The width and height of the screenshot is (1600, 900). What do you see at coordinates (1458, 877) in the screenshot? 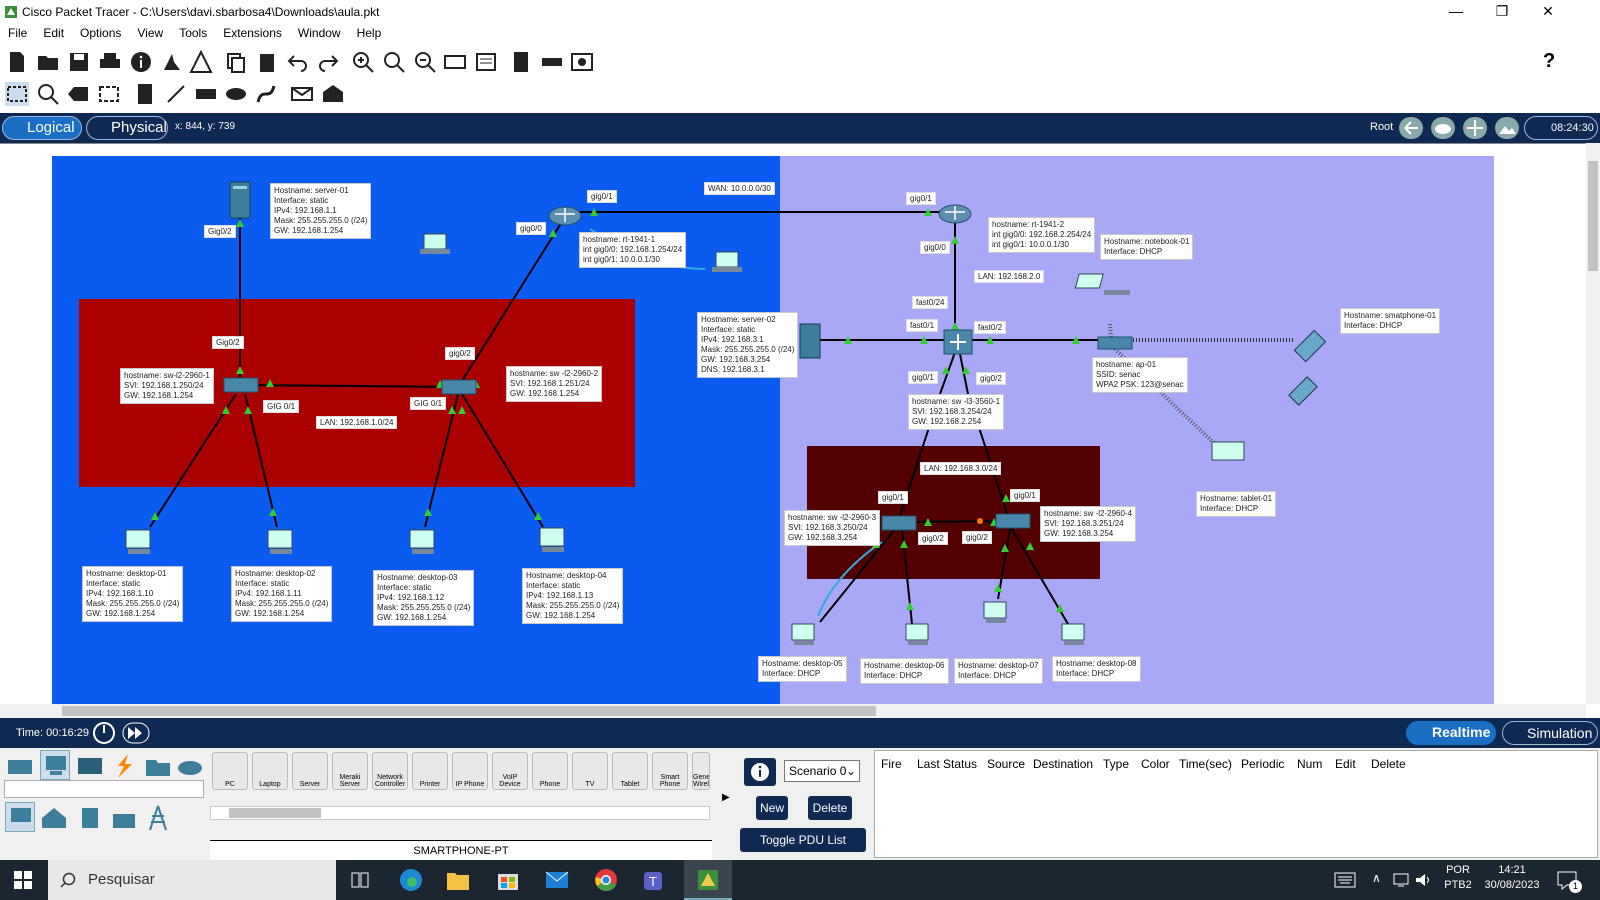
I see `input-language: POR PTB2` at bounding box center [1458, 877].